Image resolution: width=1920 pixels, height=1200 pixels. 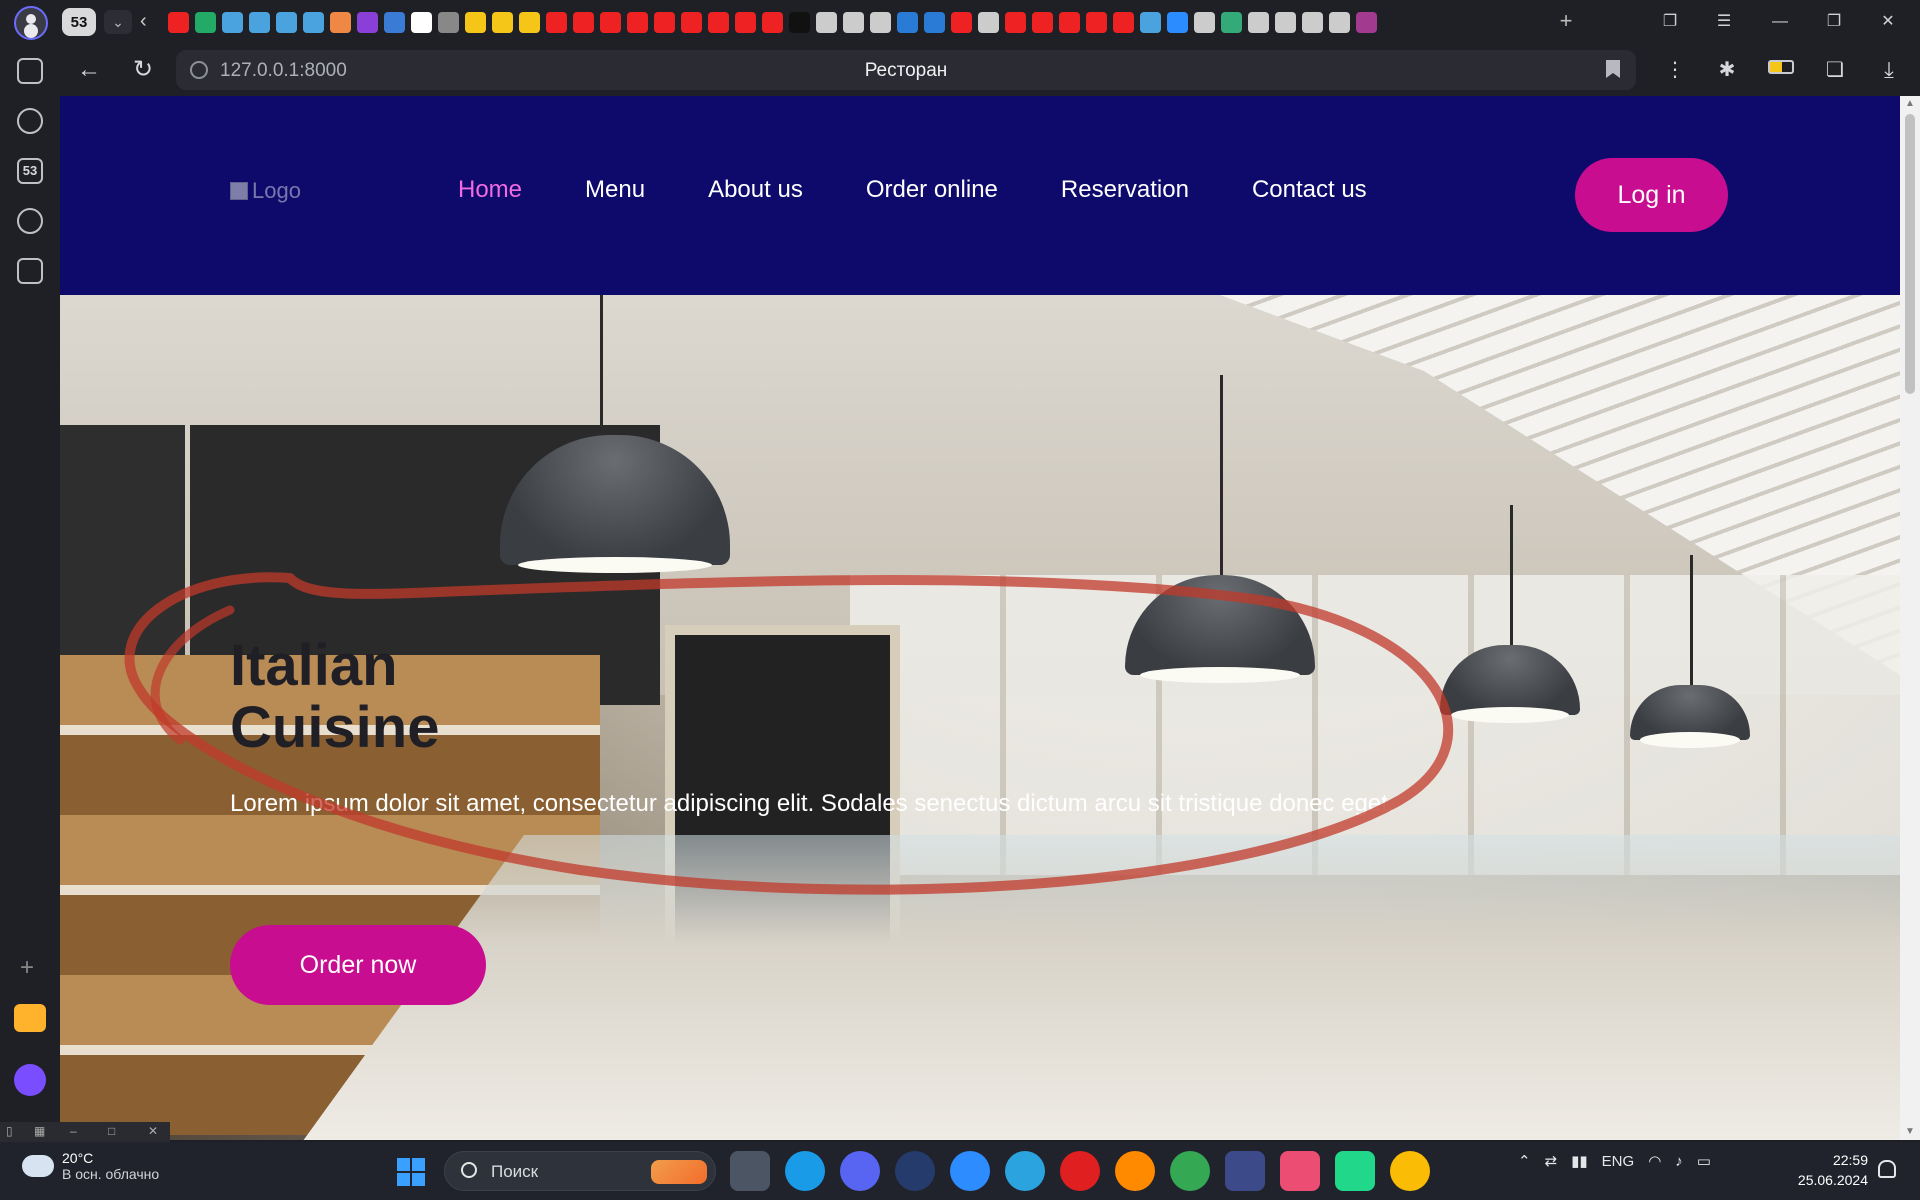 I want to click on zoom-icon, so click(x=970, y=1171).